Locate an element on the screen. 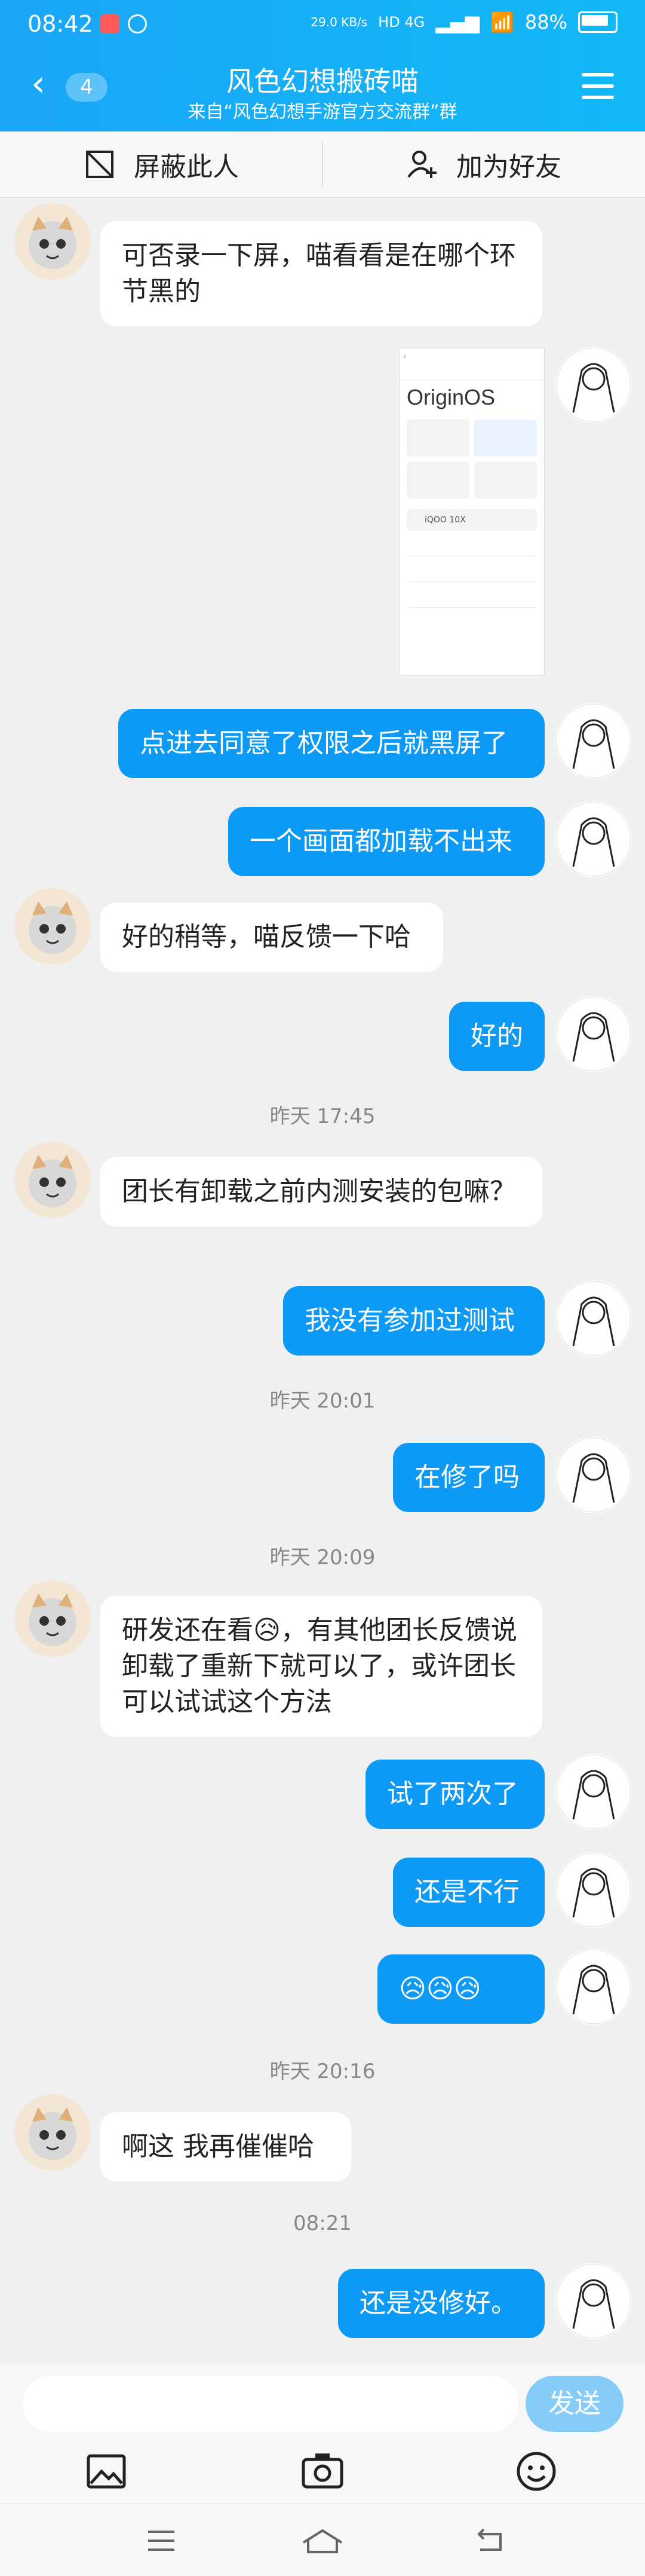 Image resolution: width=645 pixels, height=2576 pixels. block-icon is located at coordinates (99, 164).